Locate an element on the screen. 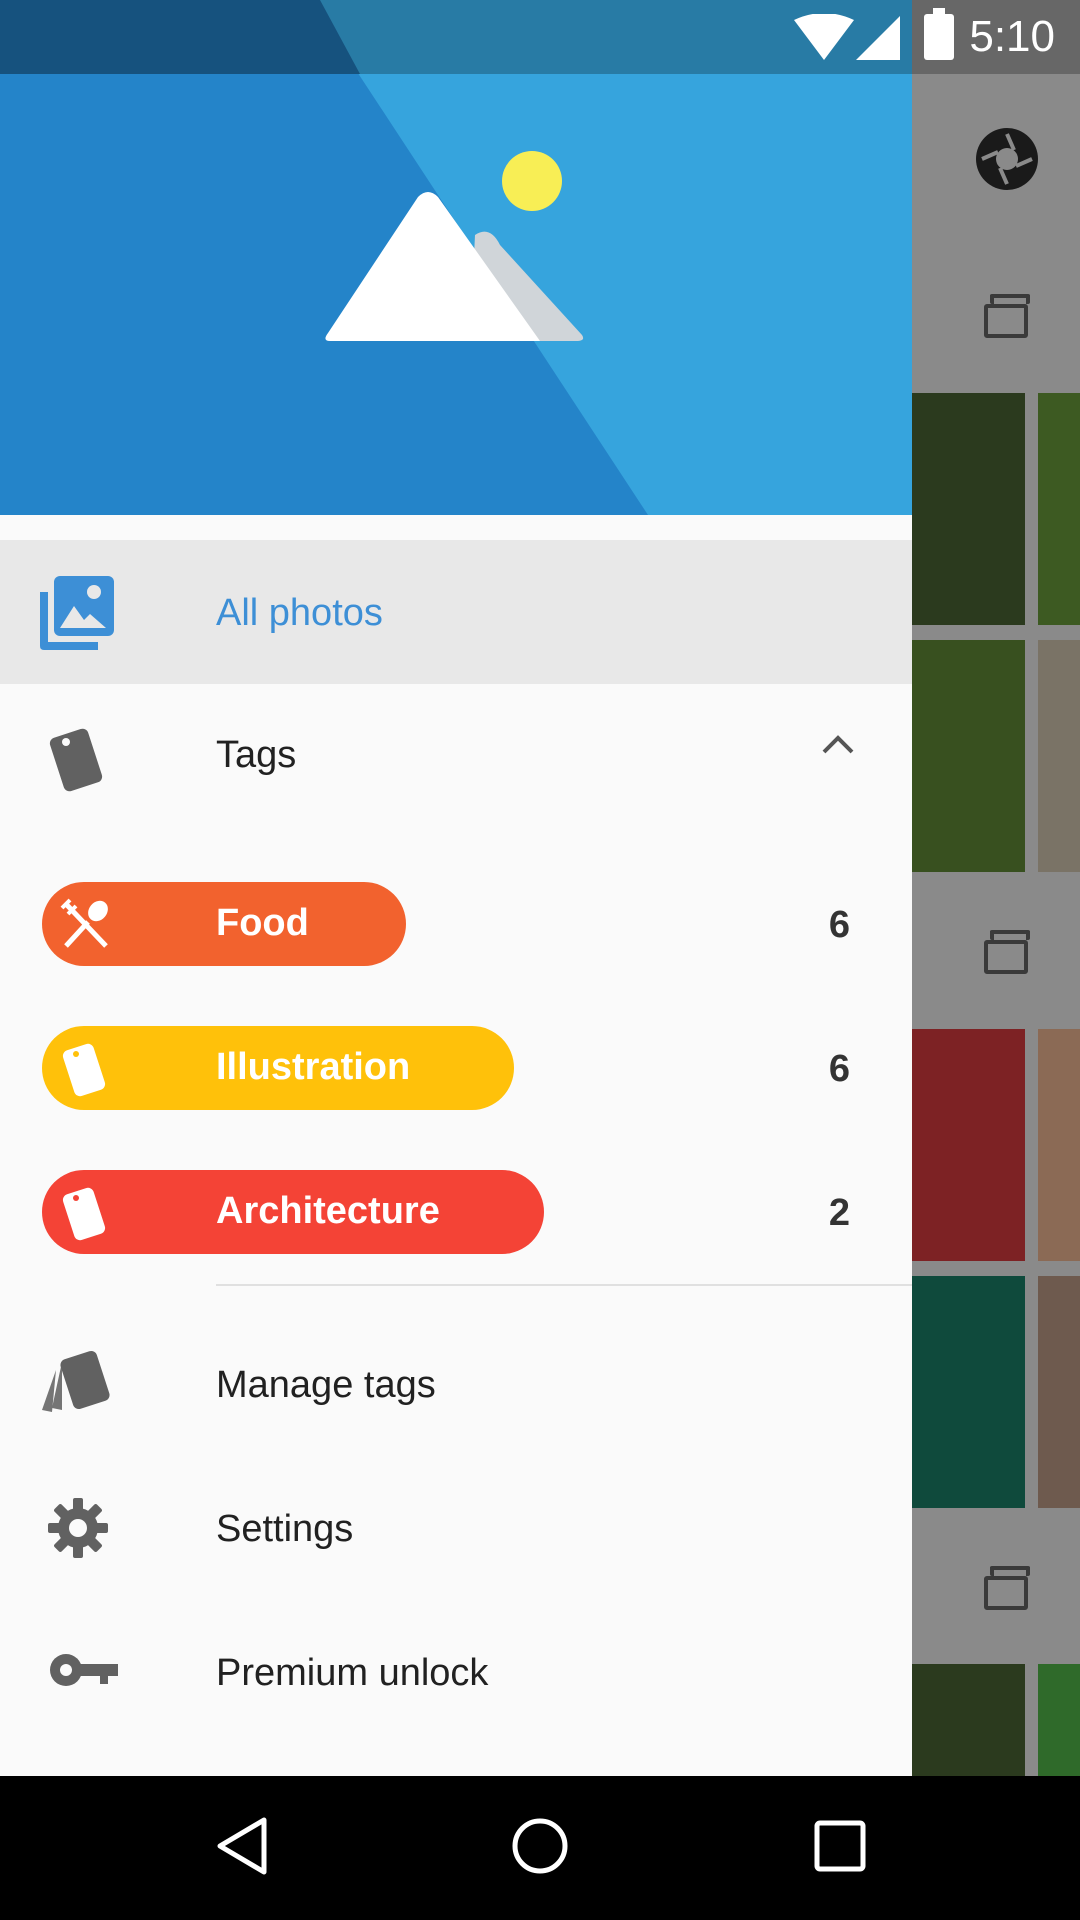  system-navigation-bar is located at coordinates (540, 1848).